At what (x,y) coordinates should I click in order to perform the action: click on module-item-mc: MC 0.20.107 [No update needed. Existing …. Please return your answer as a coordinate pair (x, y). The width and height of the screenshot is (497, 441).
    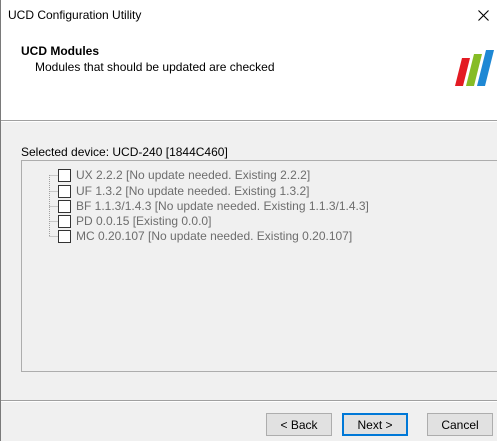
    Looking at the image, I should click on (205, 236).